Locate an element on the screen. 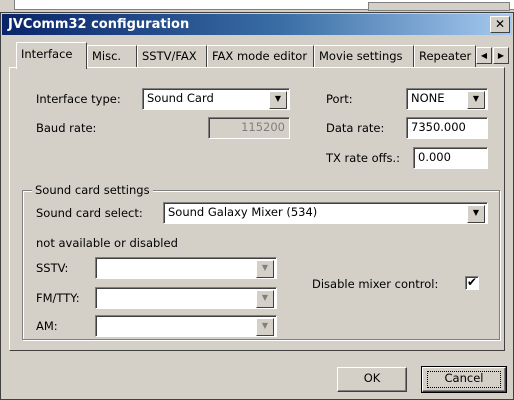  sstv-label: SSTV: is located at coordinates (52, 268).